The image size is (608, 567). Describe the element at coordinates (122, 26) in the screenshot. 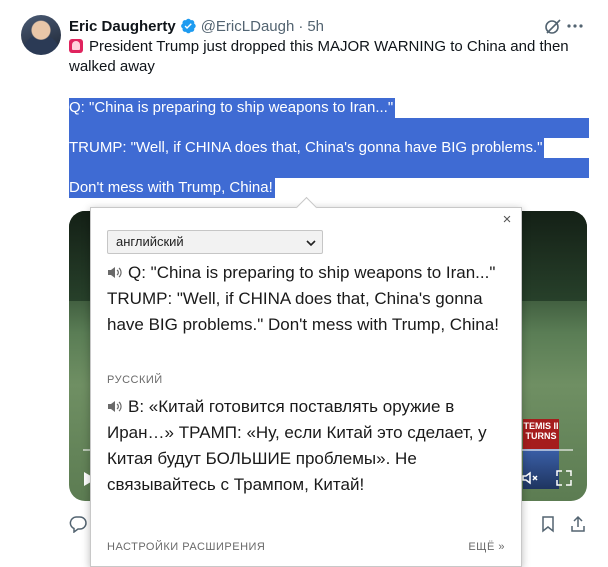

I see `author-name: Eric Daugherty` at that location.